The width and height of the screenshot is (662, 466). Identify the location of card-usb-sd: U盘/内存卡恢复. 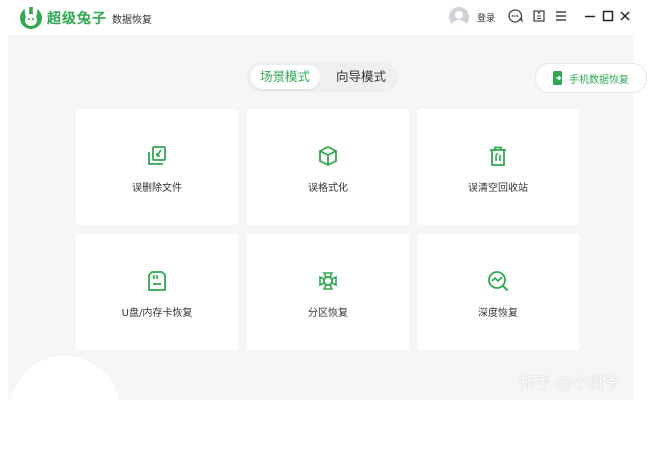
(157, 292).